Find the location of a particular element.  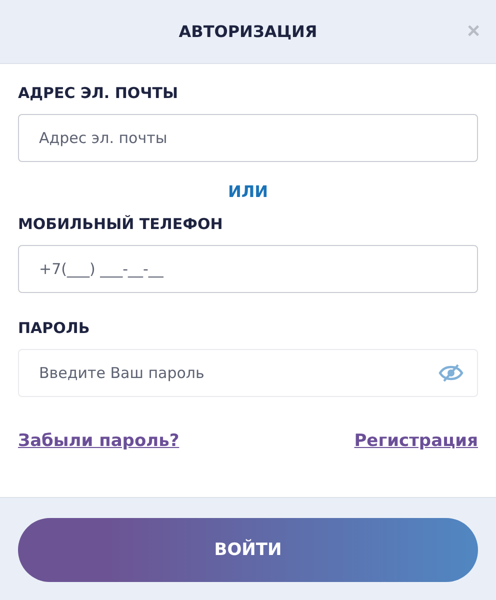

field-label: МОБИЛЬНЫЙ ТЕЛЕФОН is located at coordinates (121, 224).